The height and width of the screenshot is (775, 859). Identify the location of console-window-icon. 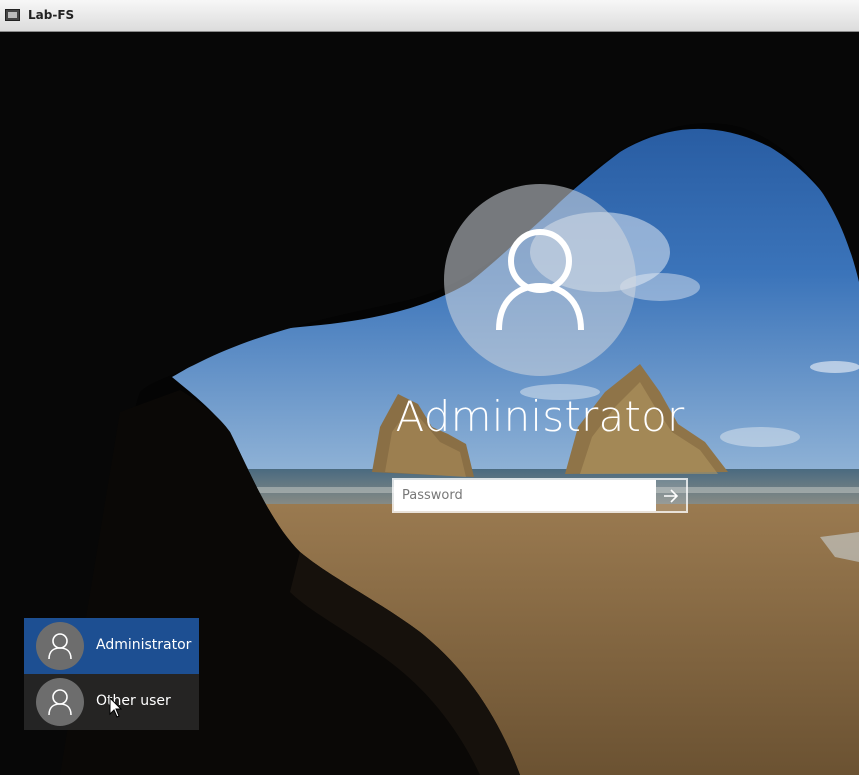
(12, 15).